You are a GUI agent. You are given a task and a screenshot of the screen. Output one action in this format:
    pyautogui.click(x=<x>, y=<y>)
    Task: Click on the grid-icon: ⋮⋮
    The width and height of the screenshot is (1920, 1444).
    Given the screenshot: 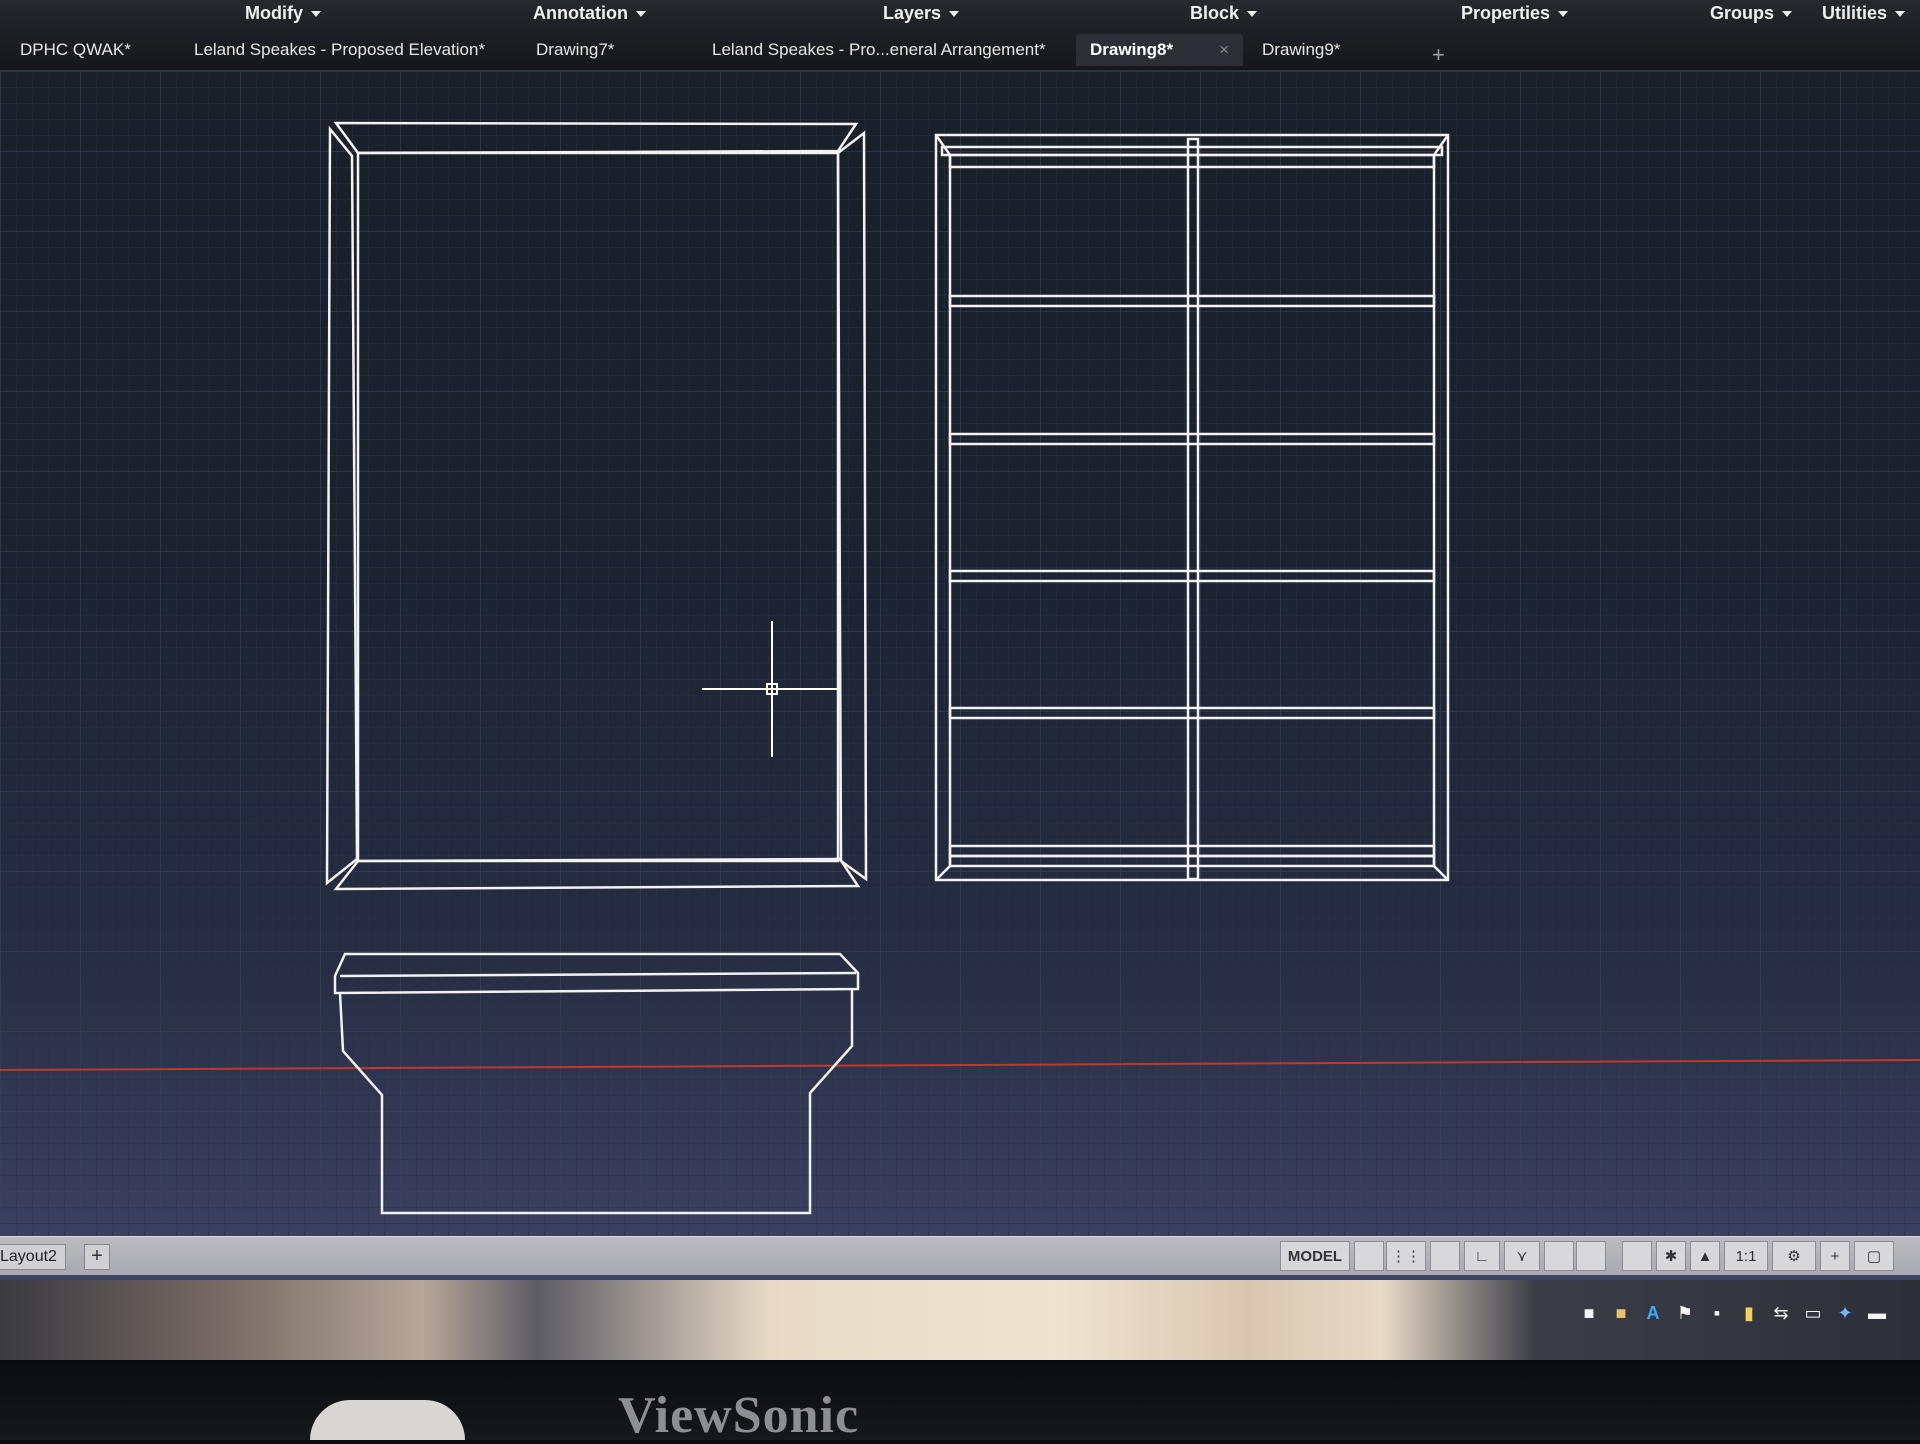 What is the action you would take?
    pyautogui.click(x=1406, y=1256)
    